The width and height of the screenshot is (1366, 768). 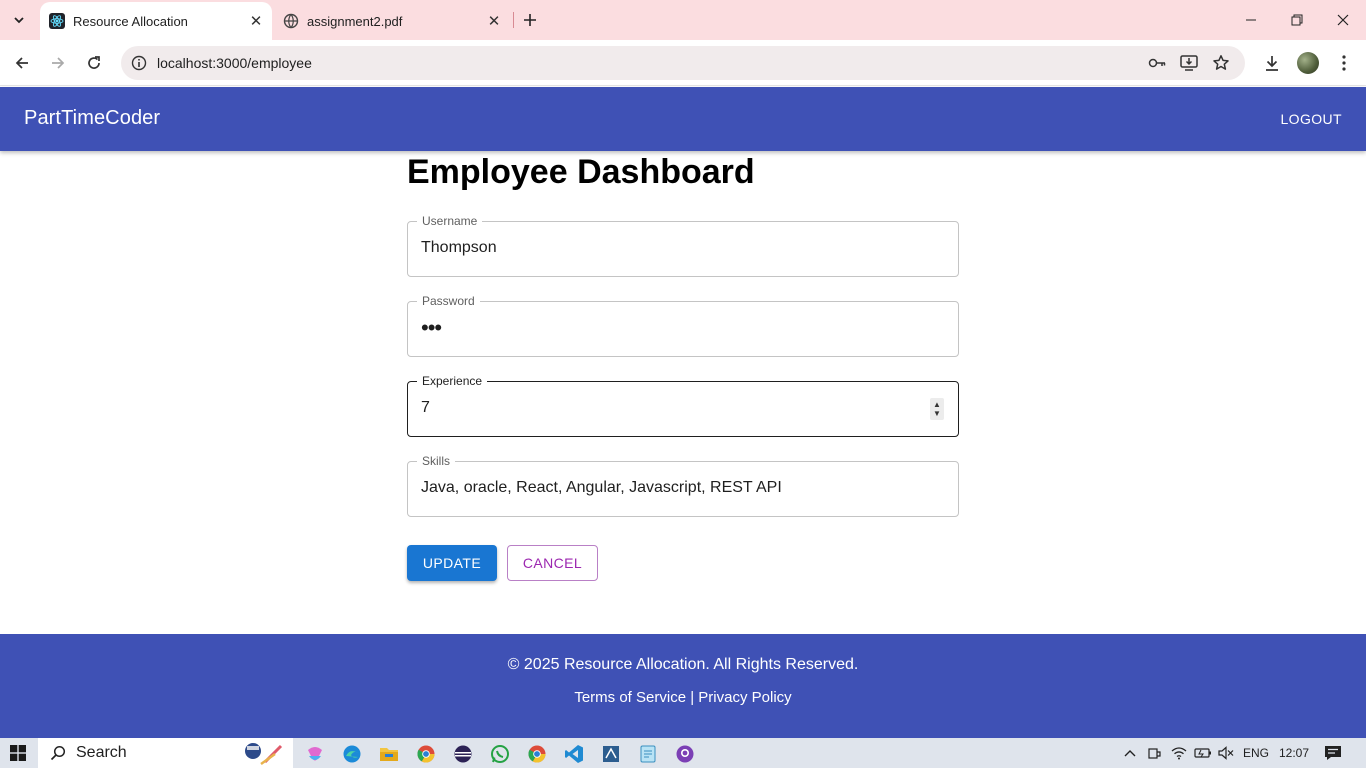 I want to click on update-button: UPDATE, so click(x=452, y=563).